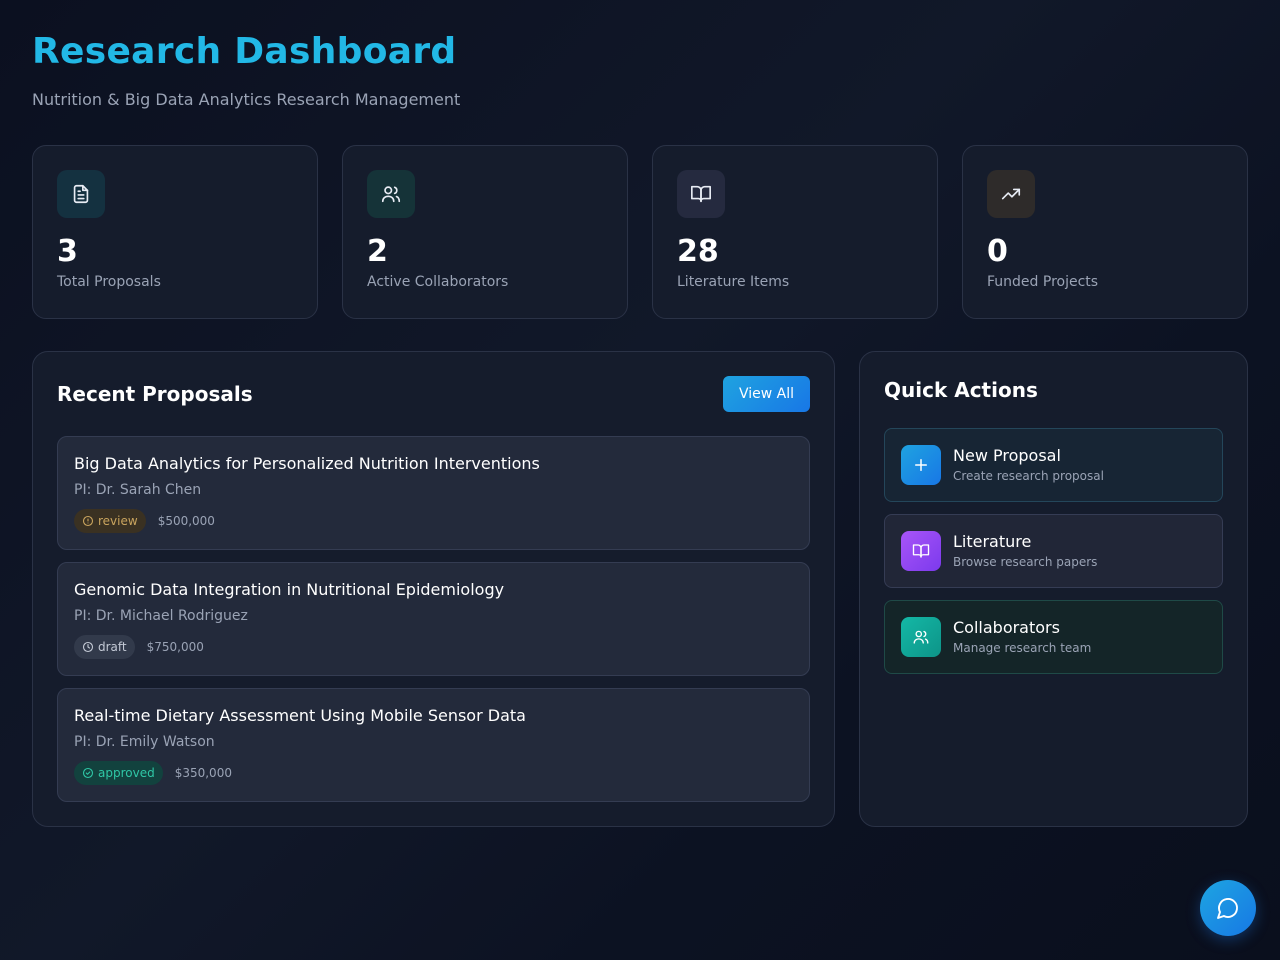 This screenshot has width=1280, height=960. I want to click on panel-title: Quick Actions, so click(961, 390).